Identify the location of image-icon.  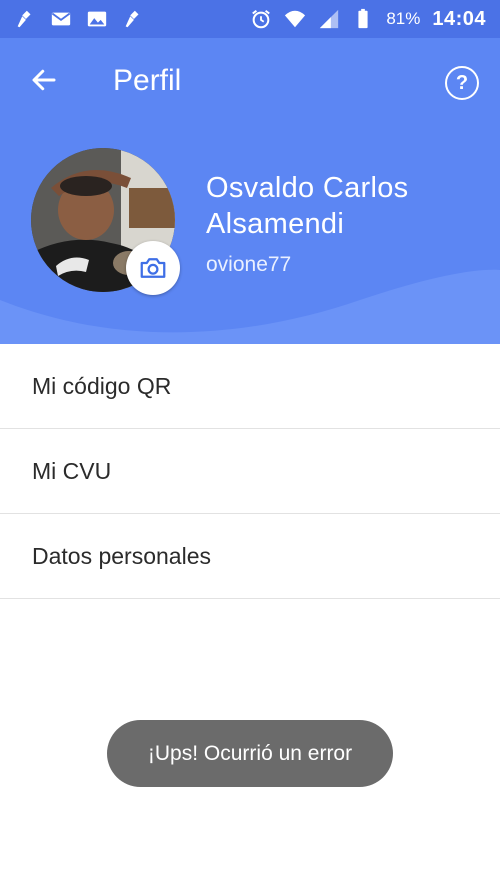
(97, 19).